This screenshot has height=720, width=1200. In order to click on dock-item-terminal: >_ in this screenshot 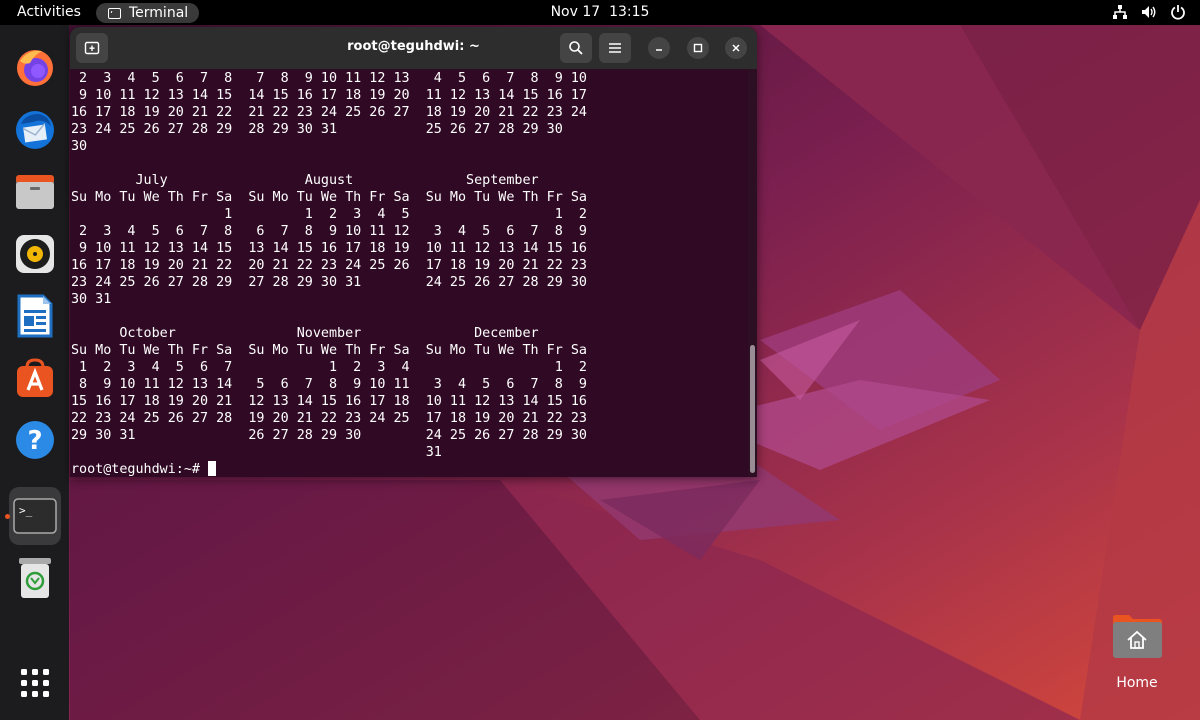, I will do `click(35, 516)`.